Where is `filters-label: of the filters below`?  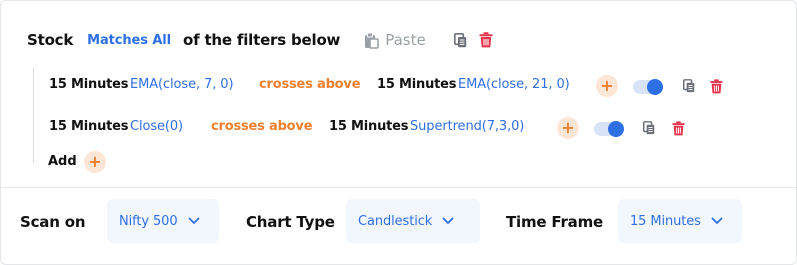
filters-label: of the filters below is located at coordinates (262, 40).